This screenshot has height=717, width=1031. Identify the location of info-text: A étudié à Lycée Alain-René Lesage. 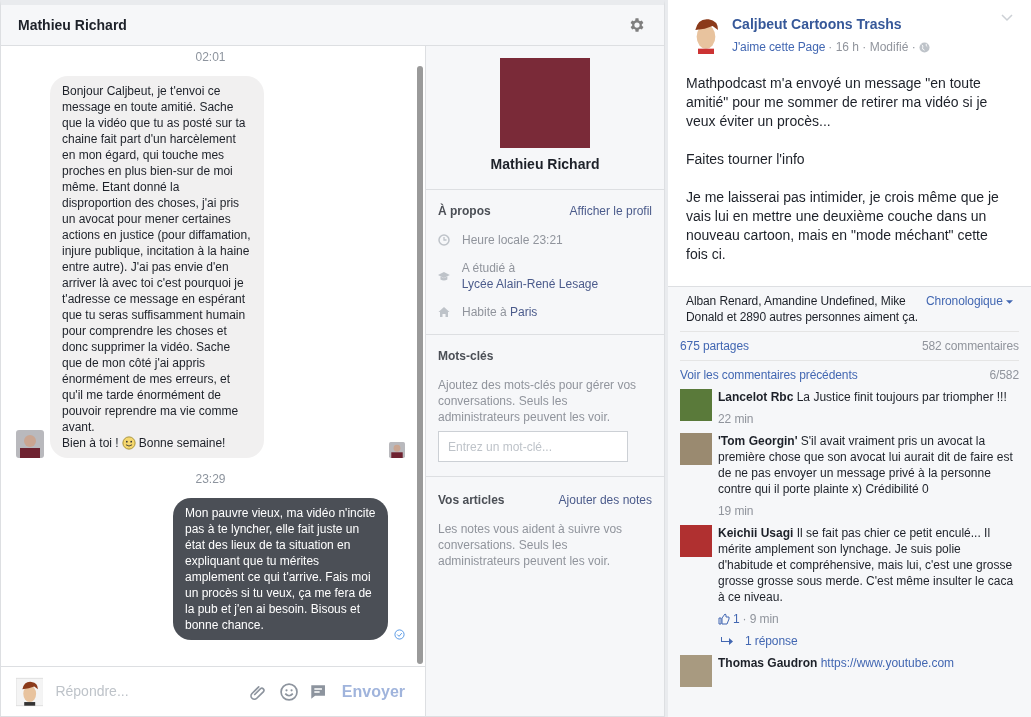
(530, 276).